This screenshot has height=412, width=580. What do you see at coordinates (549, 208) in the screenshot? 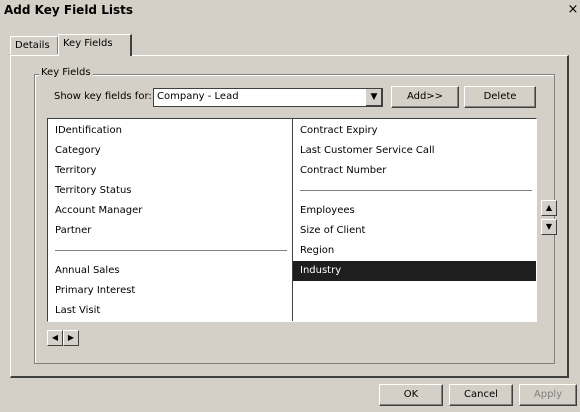
I see `move-up-icon: ▲` at bounding box center [549, 208].